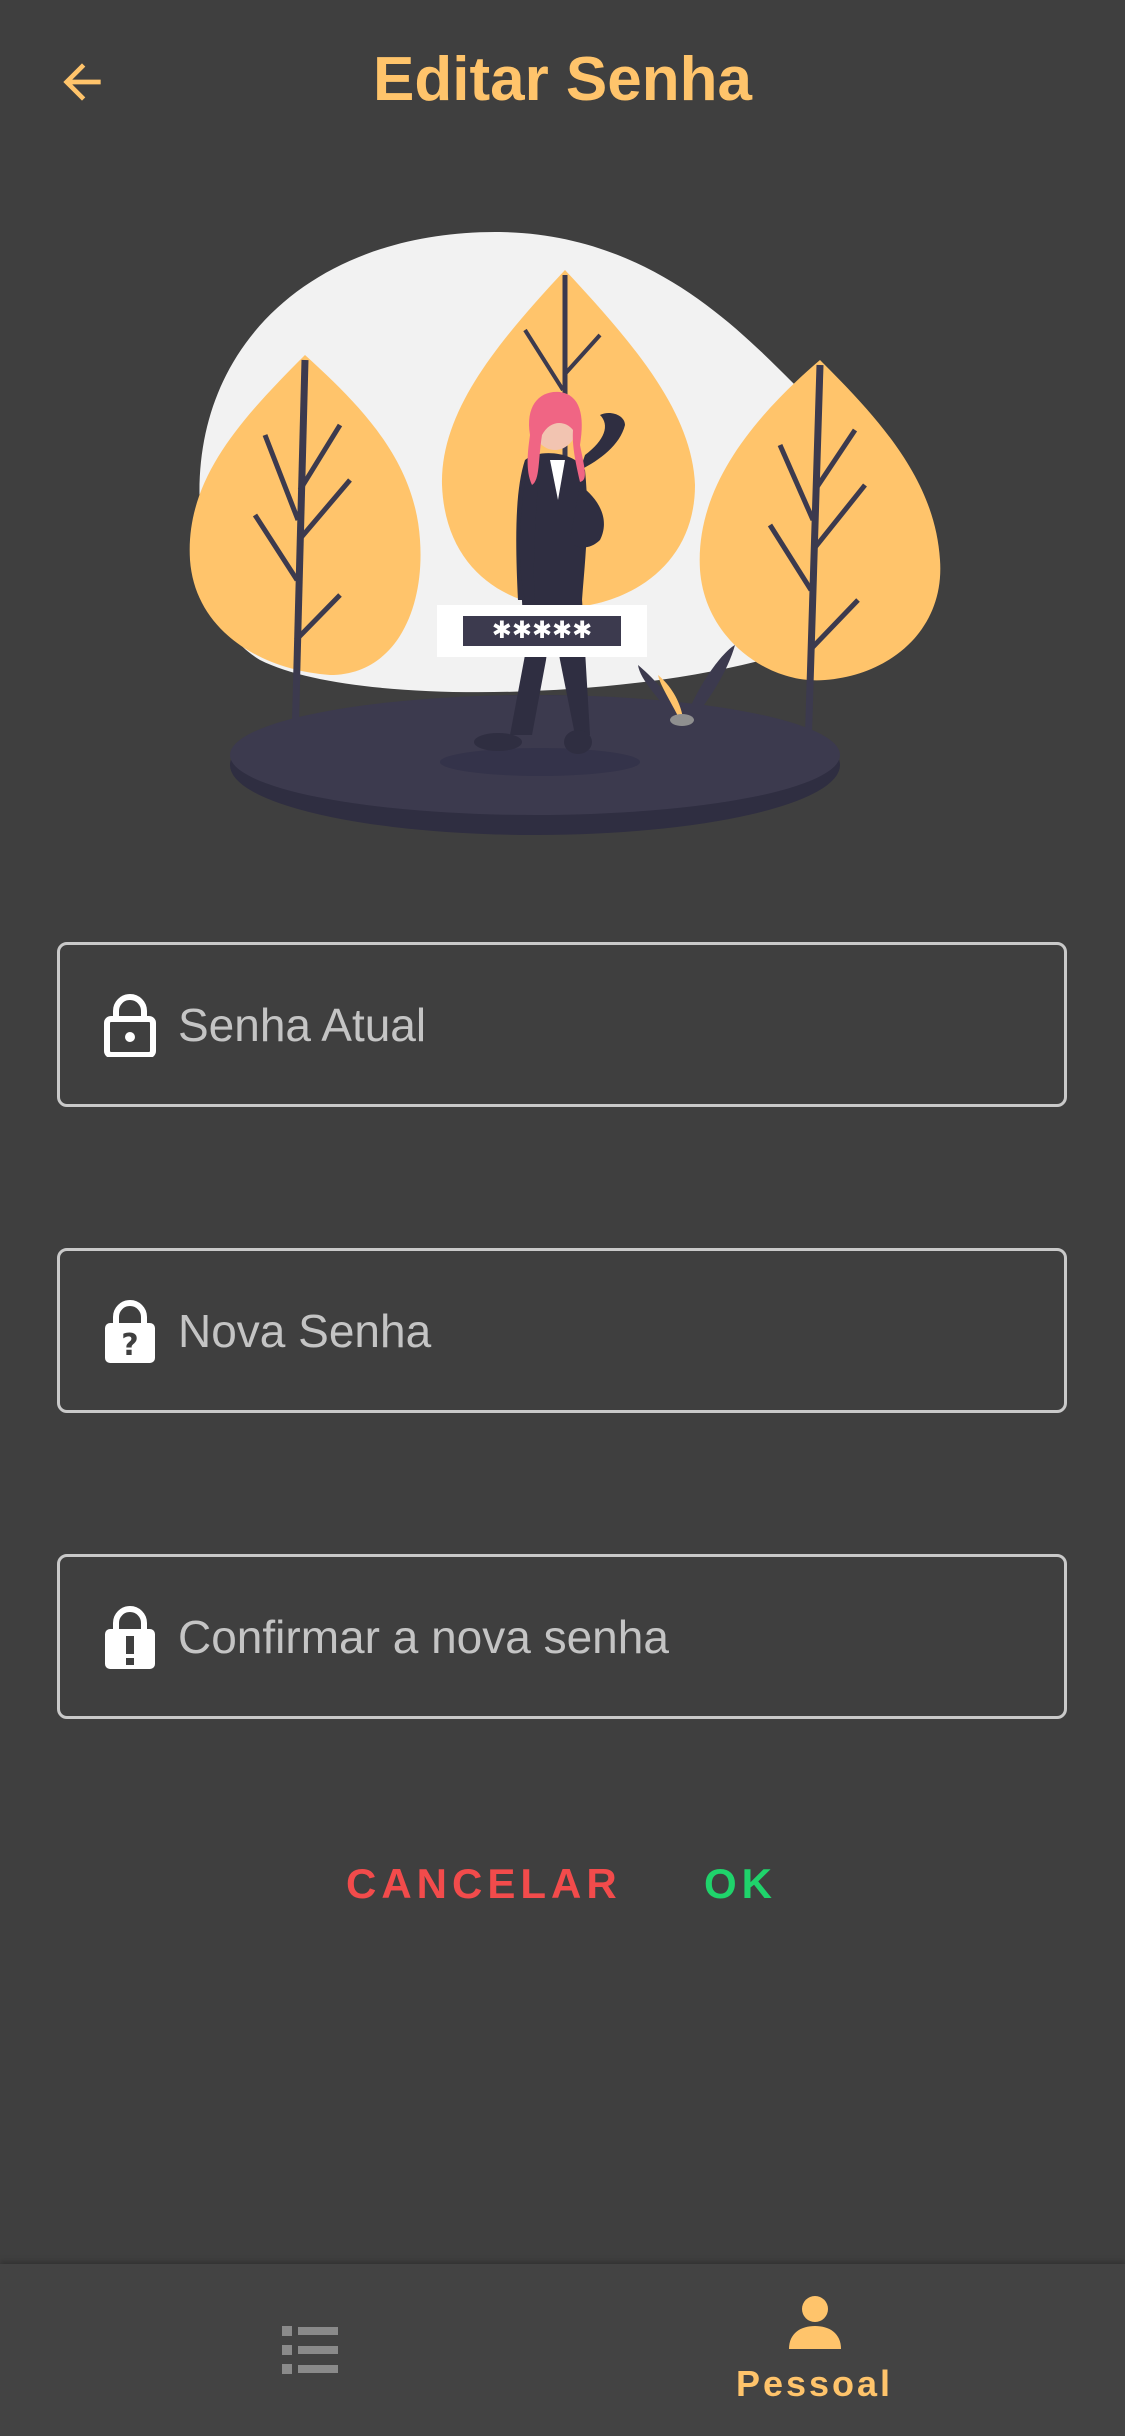 The width and height of the screenshot is (1125, 2436). What do you see at coordinates (130, 1025) in the screenshot?
I see `lock-icon` at bounding box center [130, 1025].